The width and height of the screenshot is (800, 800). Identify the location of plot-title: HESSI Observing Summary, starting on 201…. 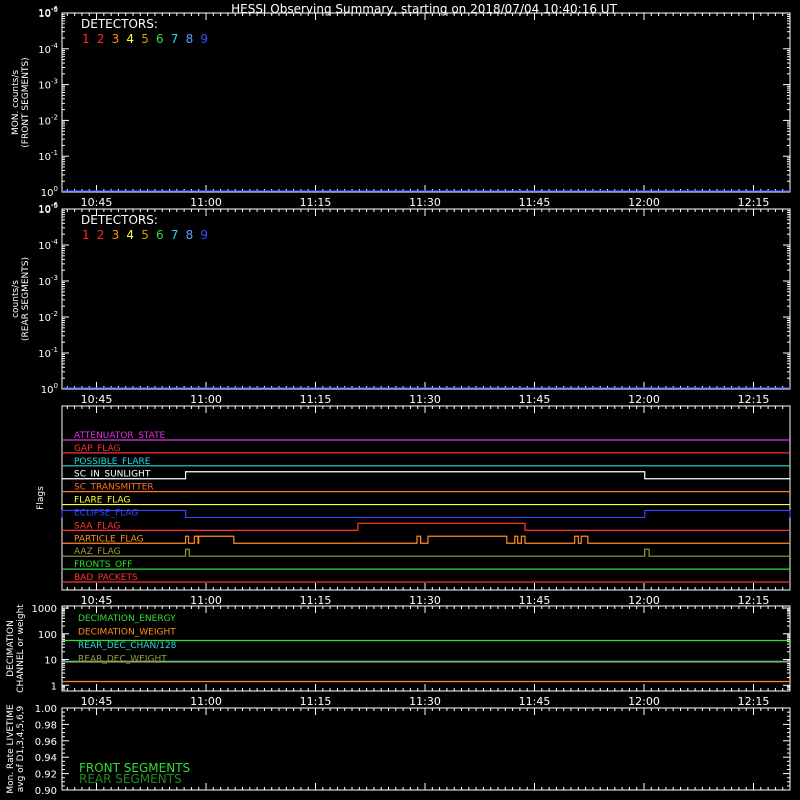
(424, 9).